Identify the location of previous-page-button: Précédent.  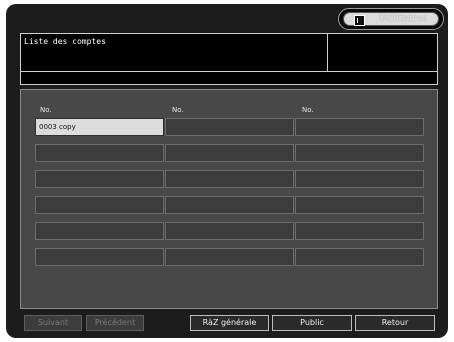
(115, 323).